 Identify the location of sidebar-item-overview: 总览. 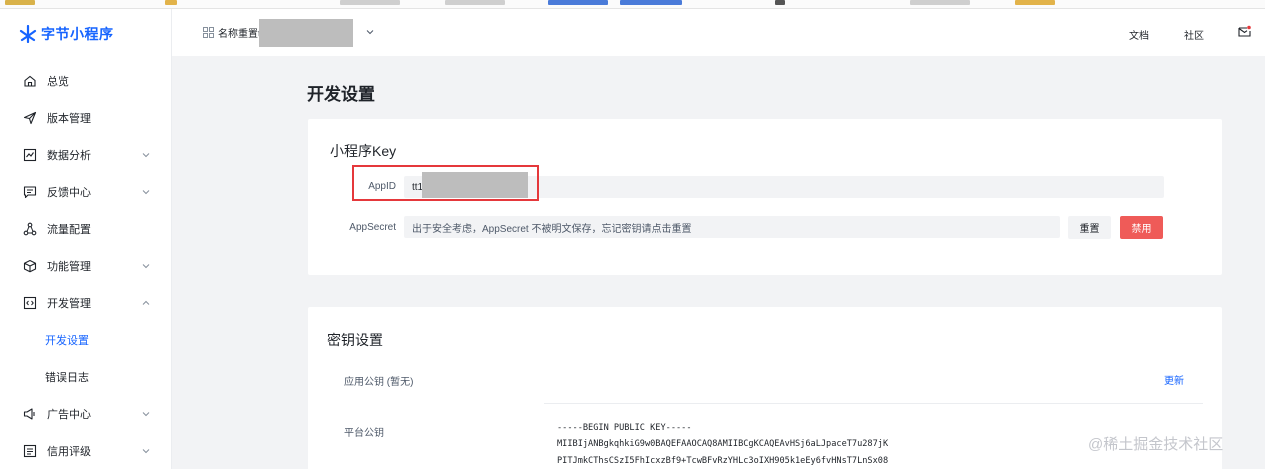
(85, 80).